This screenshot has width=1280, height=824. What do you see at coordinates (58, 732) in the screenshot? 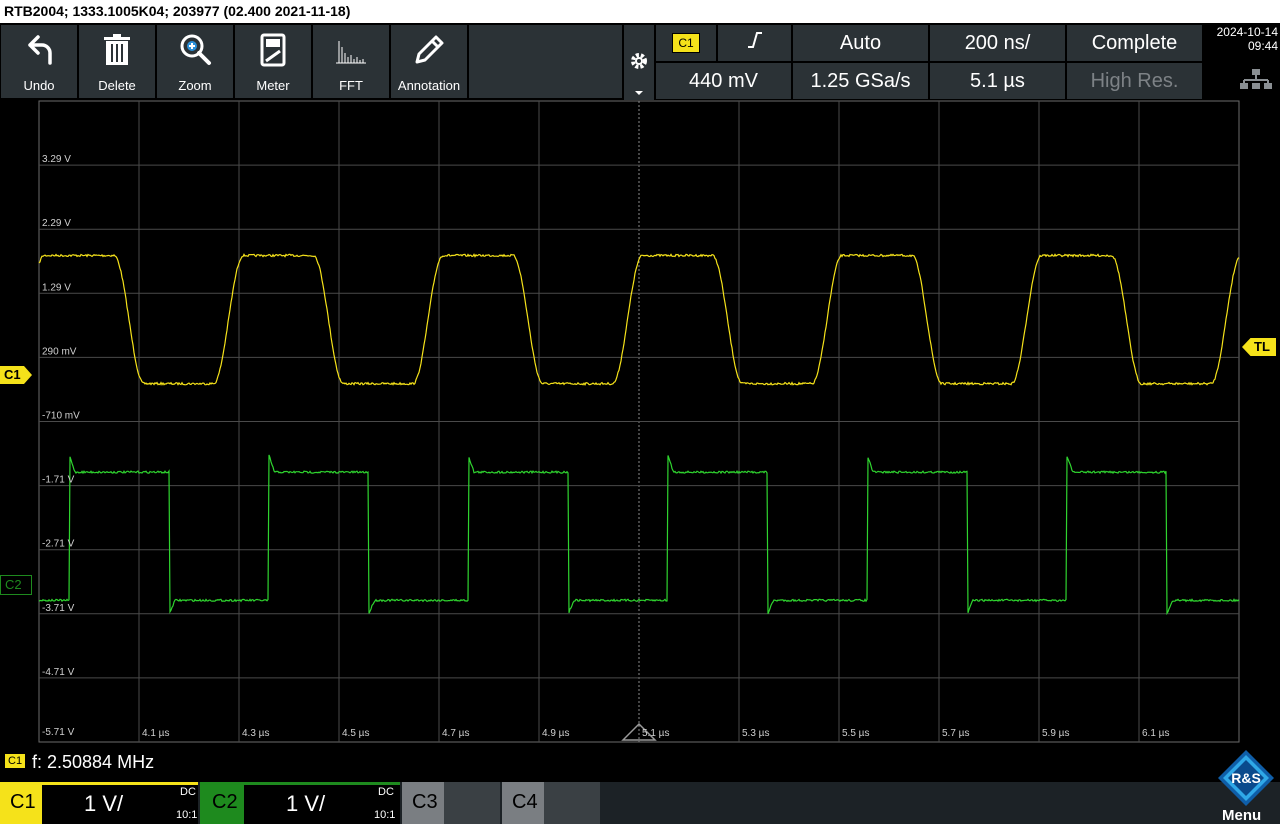
I see `y-tick-label: -5.71 V` at bounding box center [58, 732].